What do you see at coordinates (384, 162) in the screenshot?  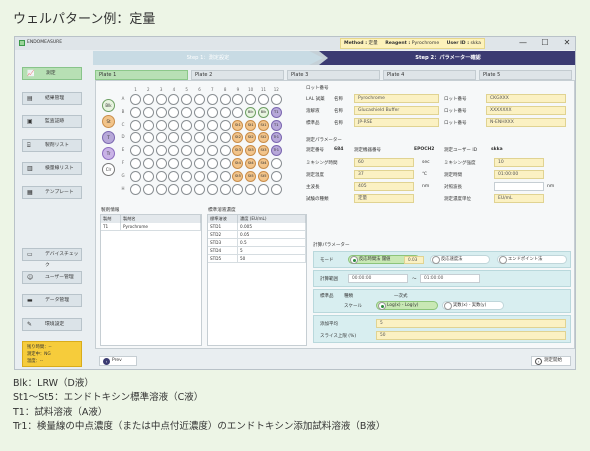 I see `pre-field: 60` at bounding box center [384, 162].